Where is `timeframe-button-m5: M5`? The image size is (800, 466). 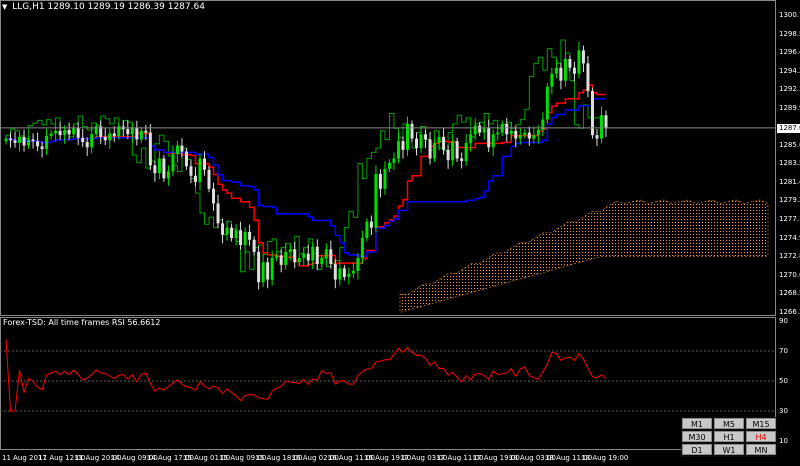 timeframe-button-m5: M5 is located at coordinates (729, 423).